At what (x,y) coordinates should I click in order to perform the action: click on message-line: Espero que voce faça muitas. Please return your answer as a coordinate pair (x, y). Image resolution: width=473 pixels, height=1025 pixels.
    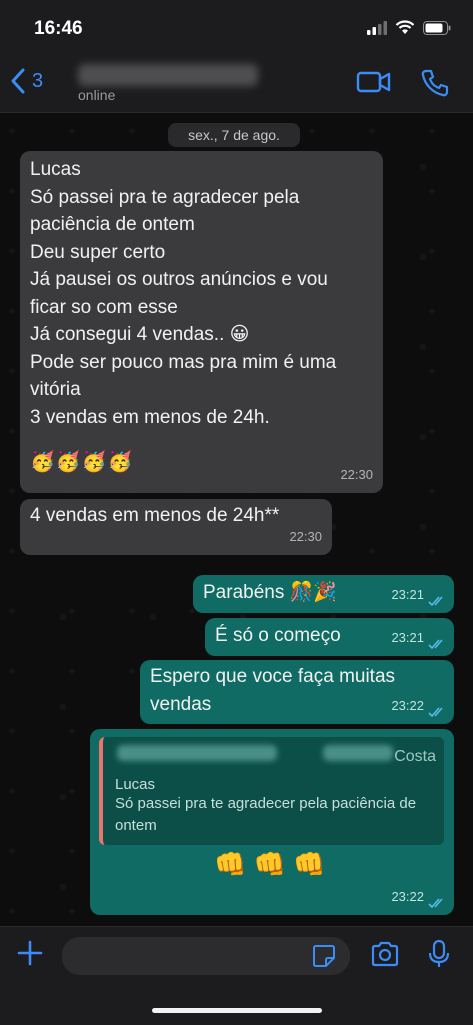
    Looking at the image, I should click on (273, 676).